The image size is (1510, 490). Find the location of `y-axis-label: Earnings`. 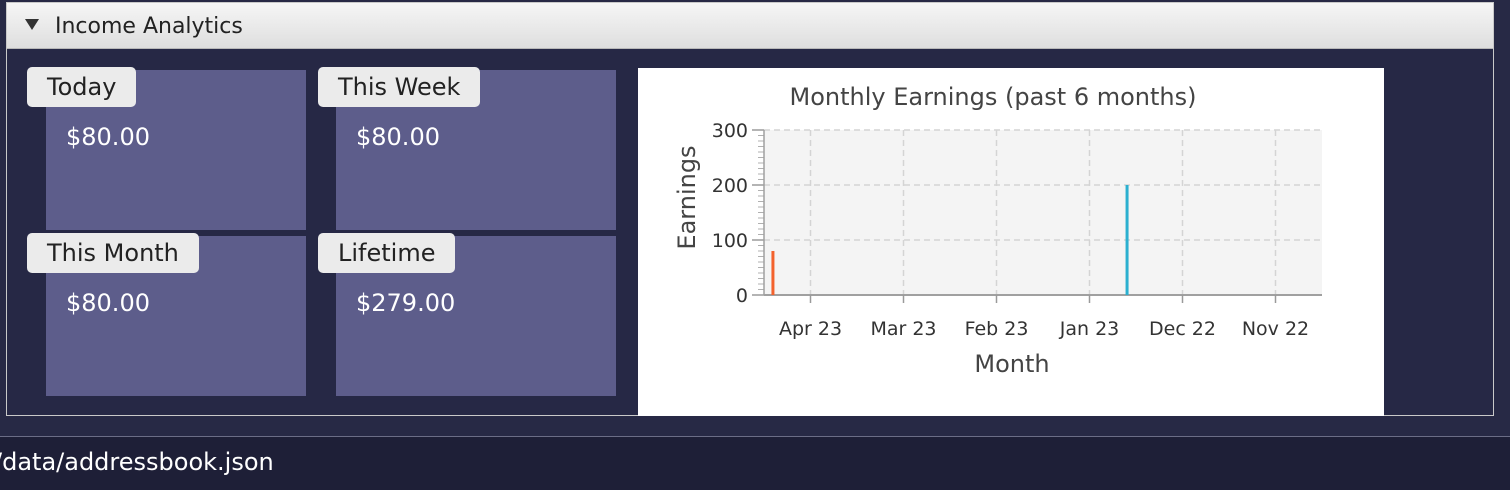

y-axis-label: Earnings is located at coordinates (687, 197).